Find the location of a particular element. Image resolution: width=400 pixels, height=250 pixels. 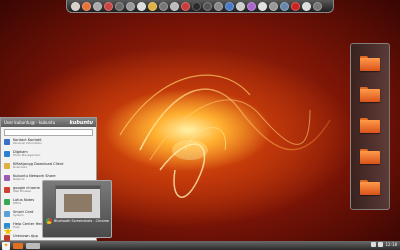

menu-item-subtitle: Office is located at coordinates (17, 203).